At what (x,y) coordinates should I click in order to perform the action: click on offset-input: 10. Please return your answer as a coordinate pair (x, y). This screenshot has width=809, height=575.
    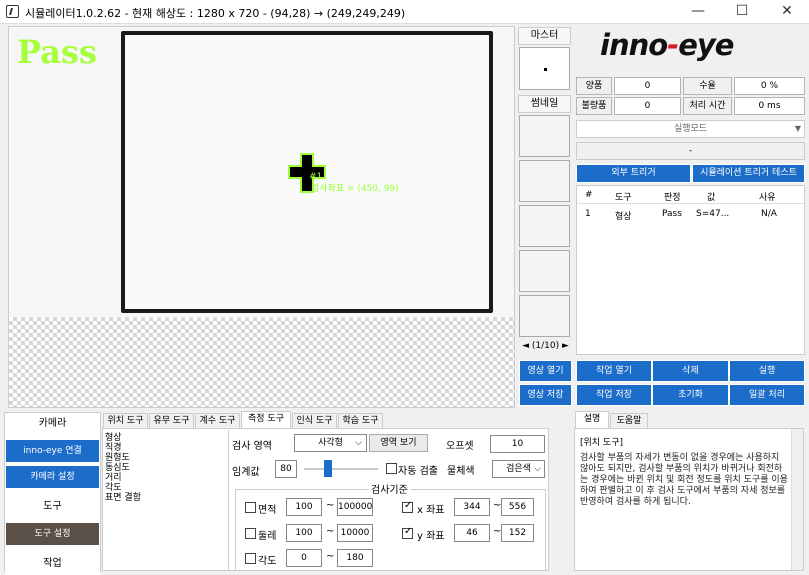
    Looking at the image, I should click on (517, 444).